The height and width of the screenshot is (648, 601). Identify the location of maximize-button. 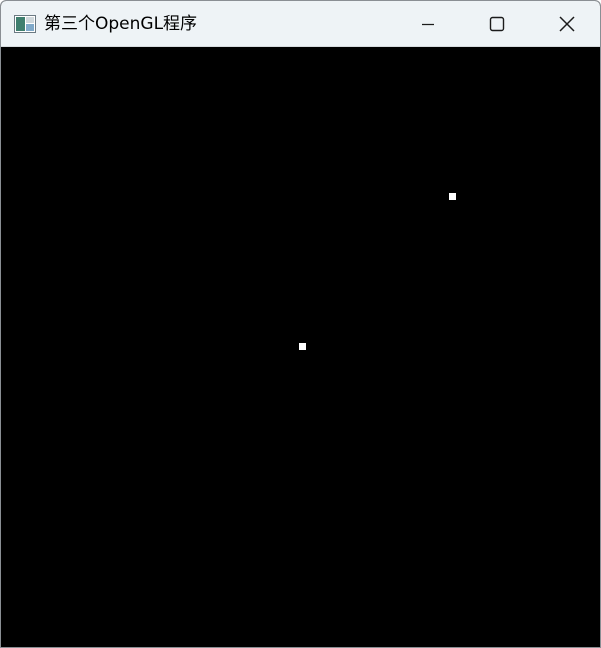
(497, 24).